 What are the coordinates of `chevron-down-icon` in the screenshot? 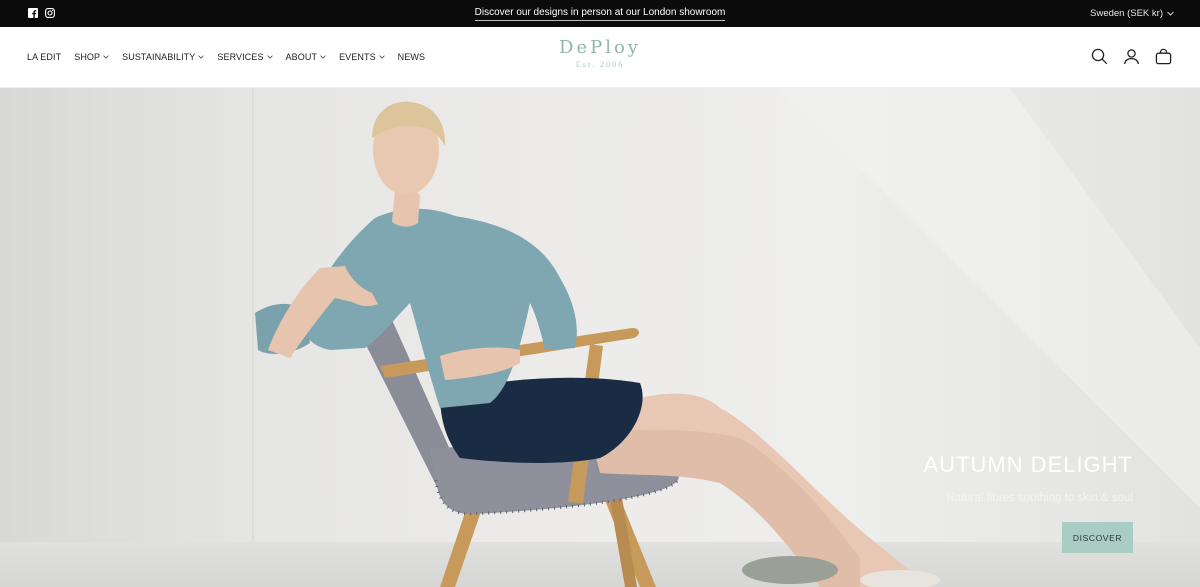 It's located at (1170, 13).